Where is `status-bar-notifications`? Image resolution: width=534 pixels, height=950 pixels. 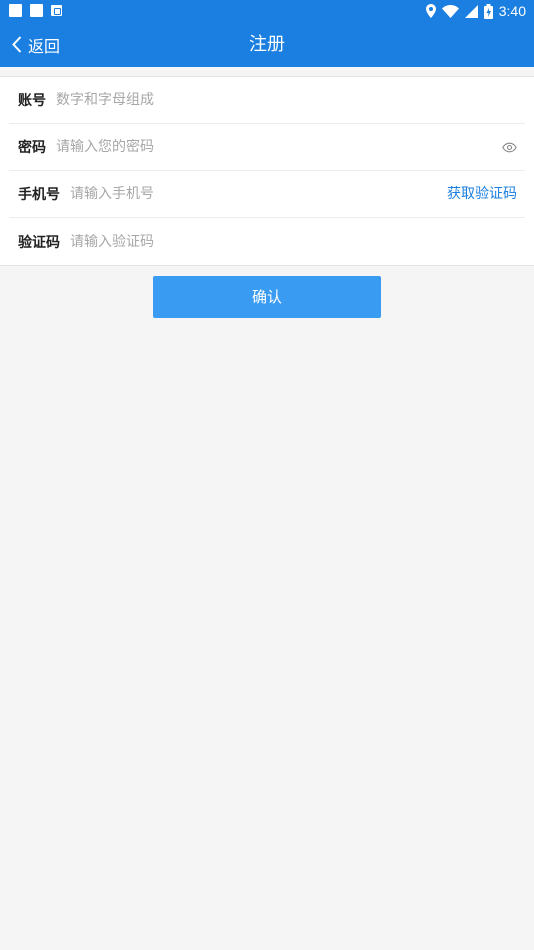
status-bar-notifications is located at coordinates (35, 10).